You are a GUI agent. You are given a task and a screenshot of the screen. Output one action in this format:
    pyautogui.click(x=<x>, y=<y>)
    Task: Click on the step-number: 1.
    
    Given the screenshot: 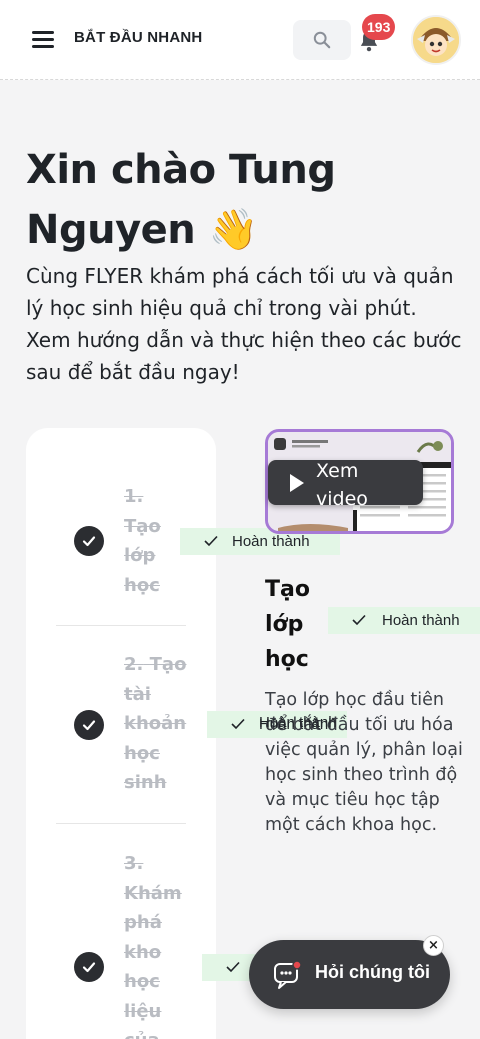 What is the action you would take?
    pyautogui.click(x=134, y=496)
    